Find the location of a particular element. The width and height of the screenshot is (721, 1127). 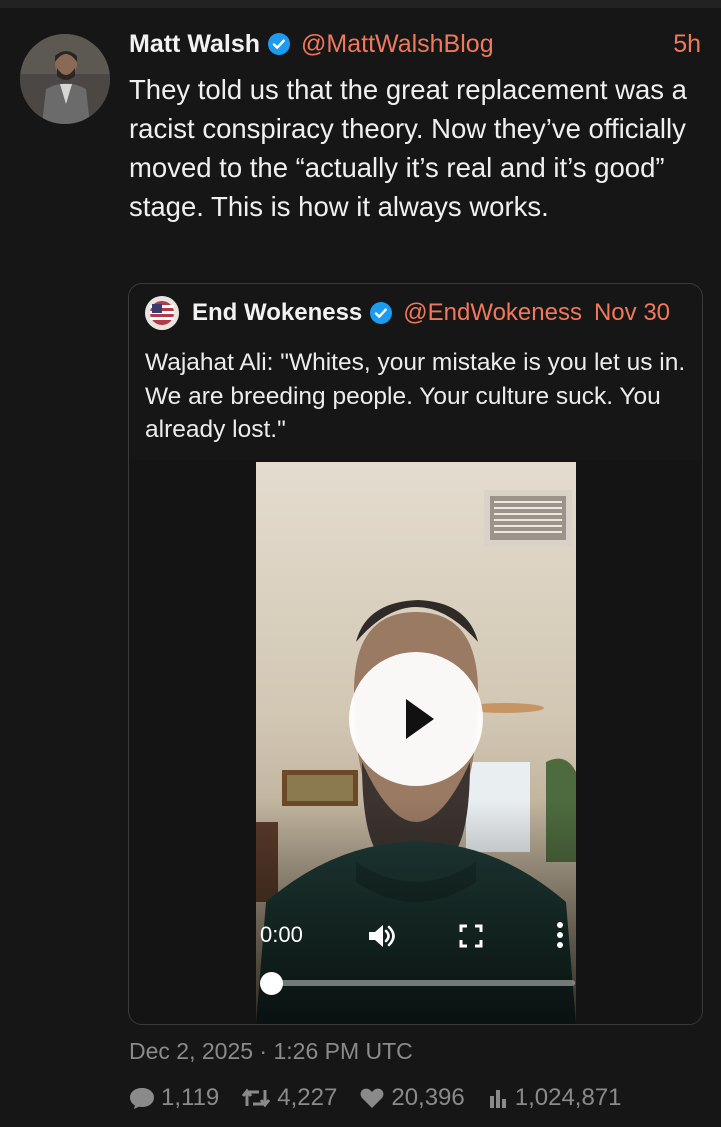

play-icon is located at coordinates (420, 719).